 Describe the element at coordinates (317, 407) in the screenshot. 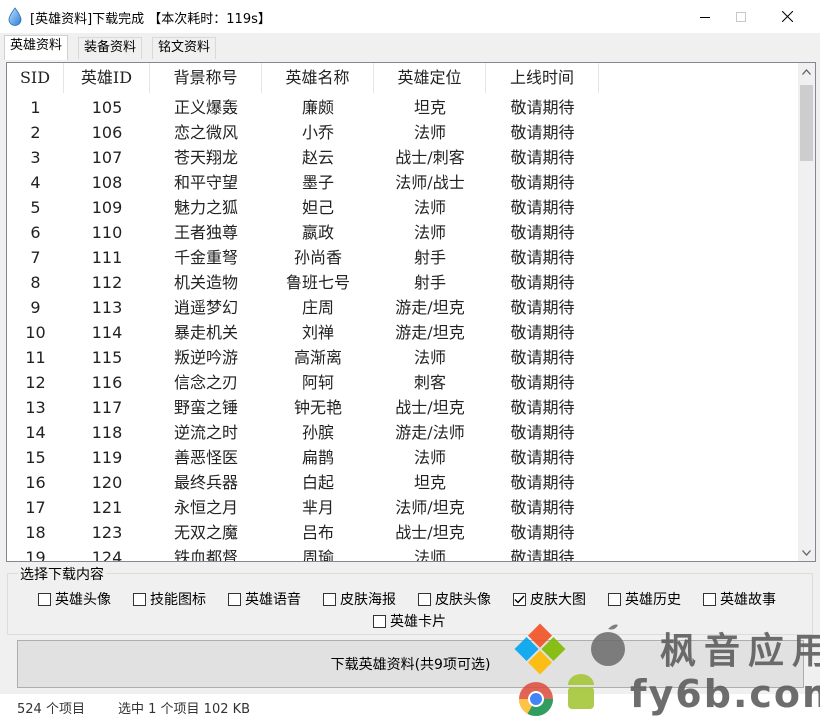

I see `table-cell: 钟无艳` at that location.